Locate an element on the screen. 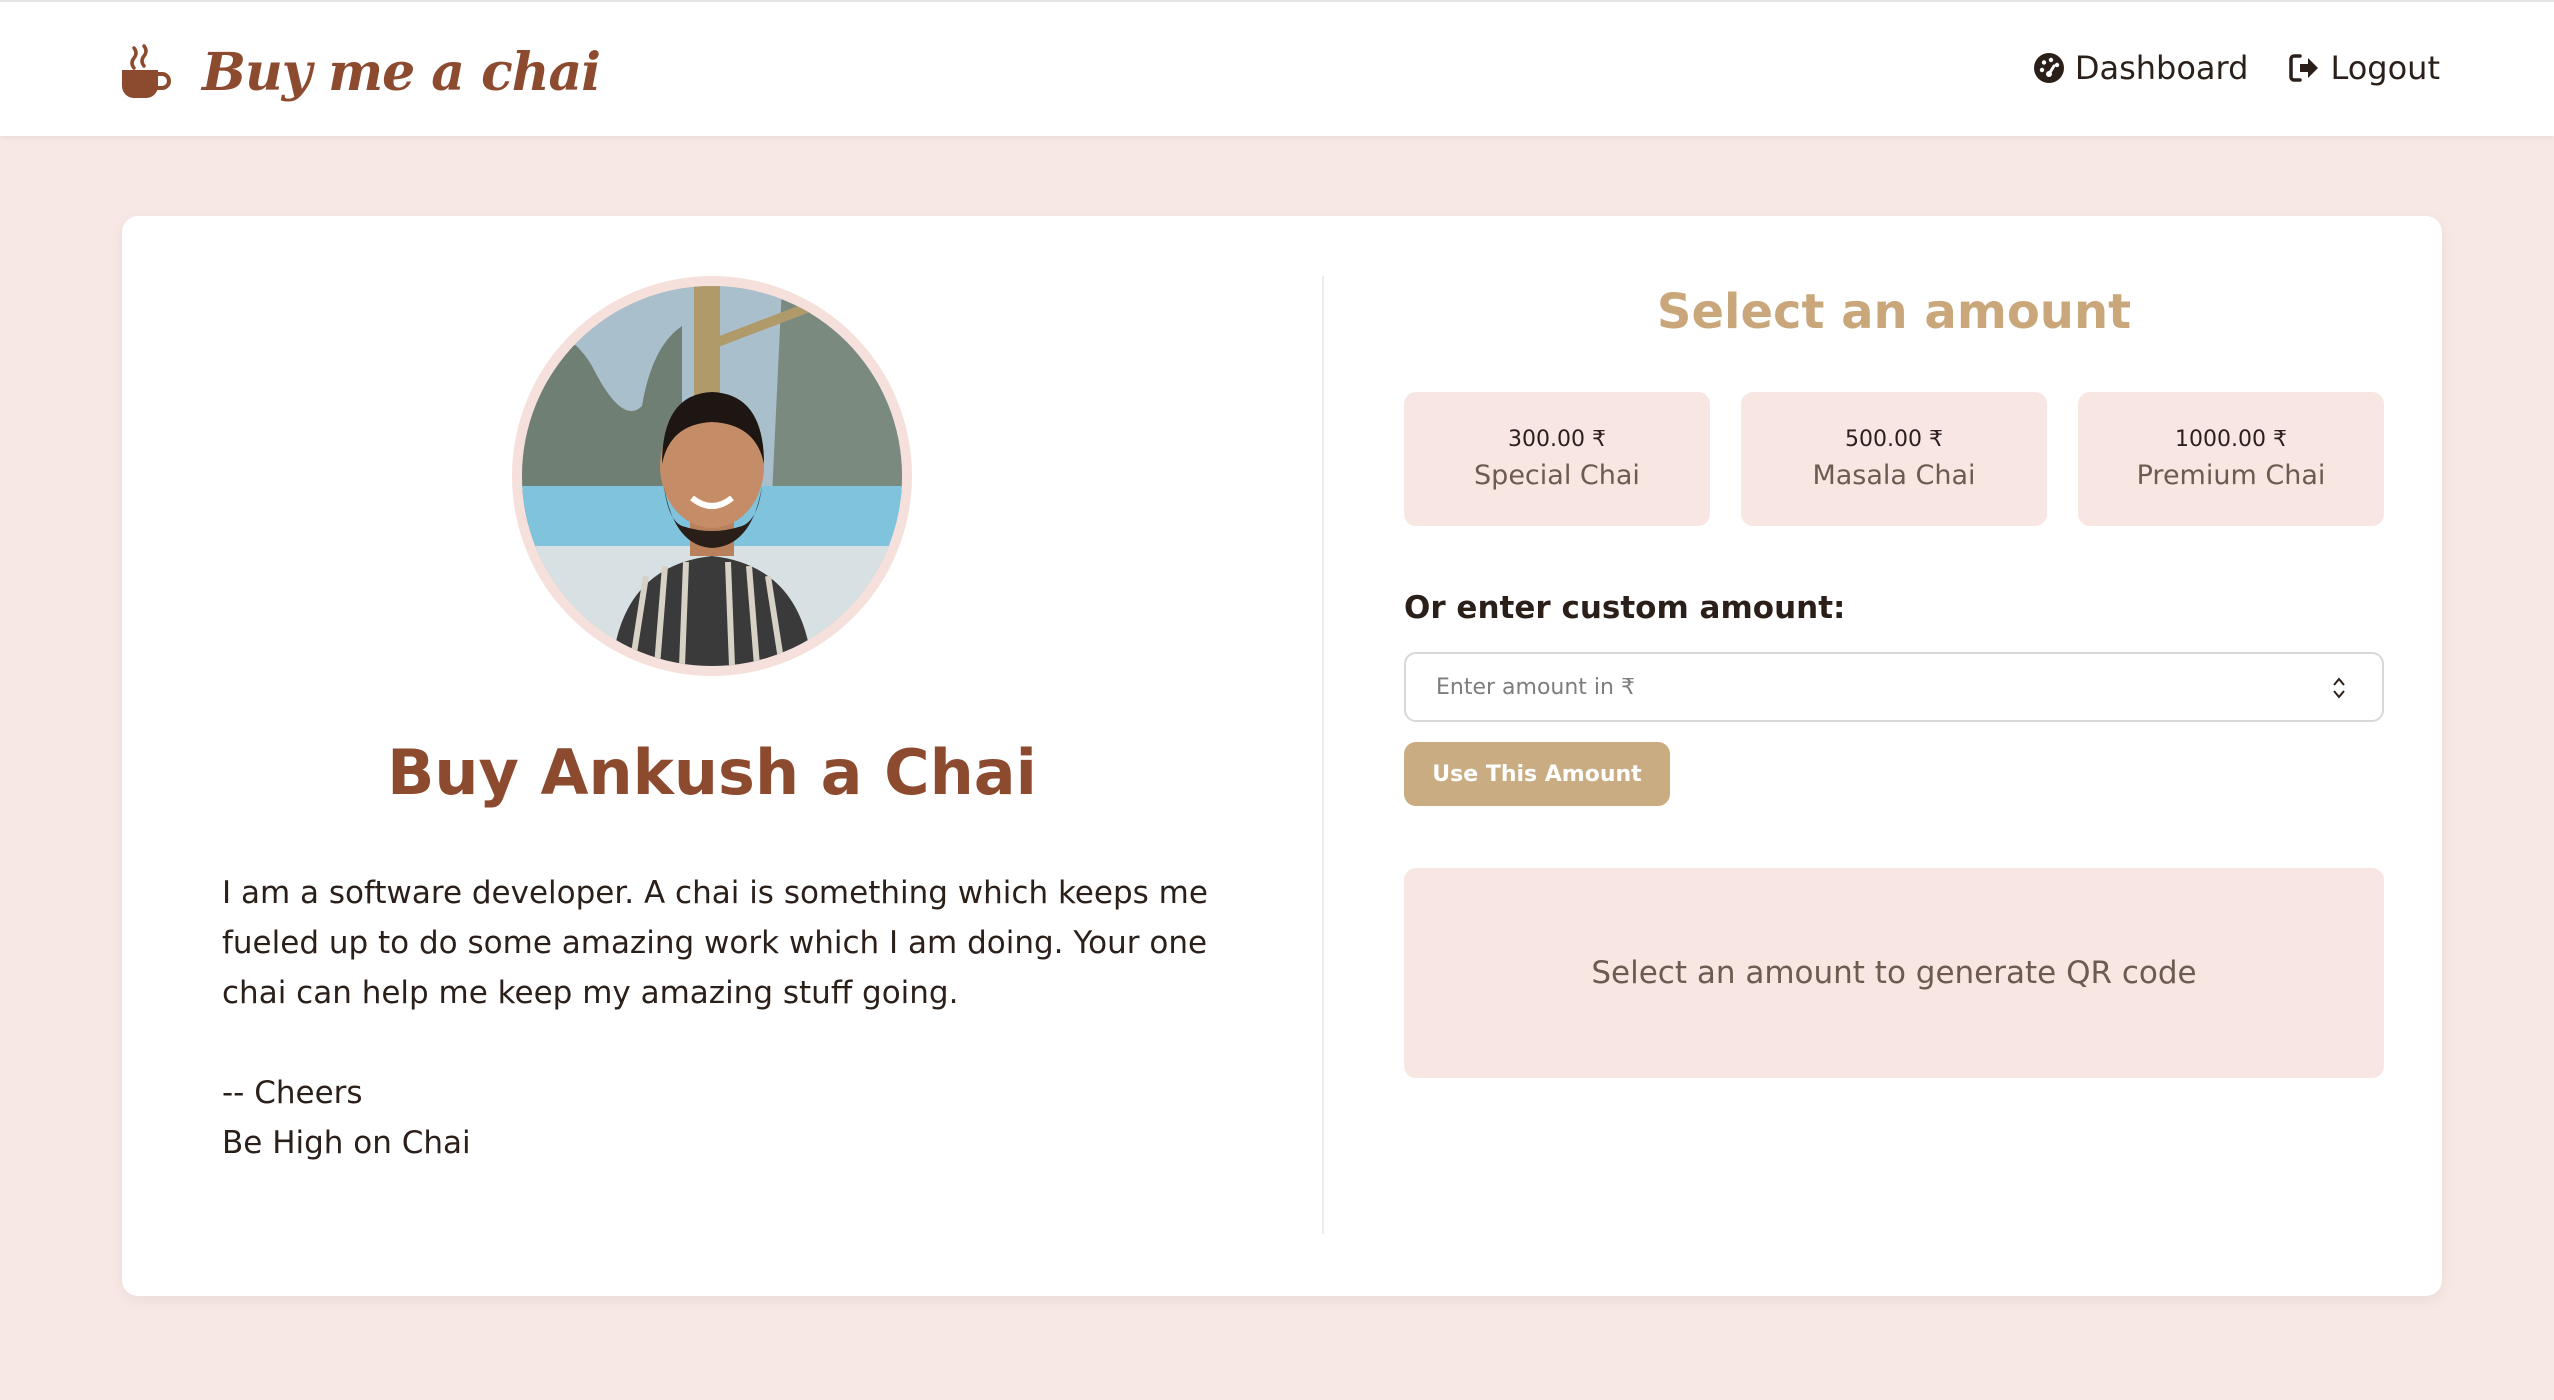  amount-option-premium-chai: 1000.00 ₹ Premium Chai is located at coordinates (2231, 459).